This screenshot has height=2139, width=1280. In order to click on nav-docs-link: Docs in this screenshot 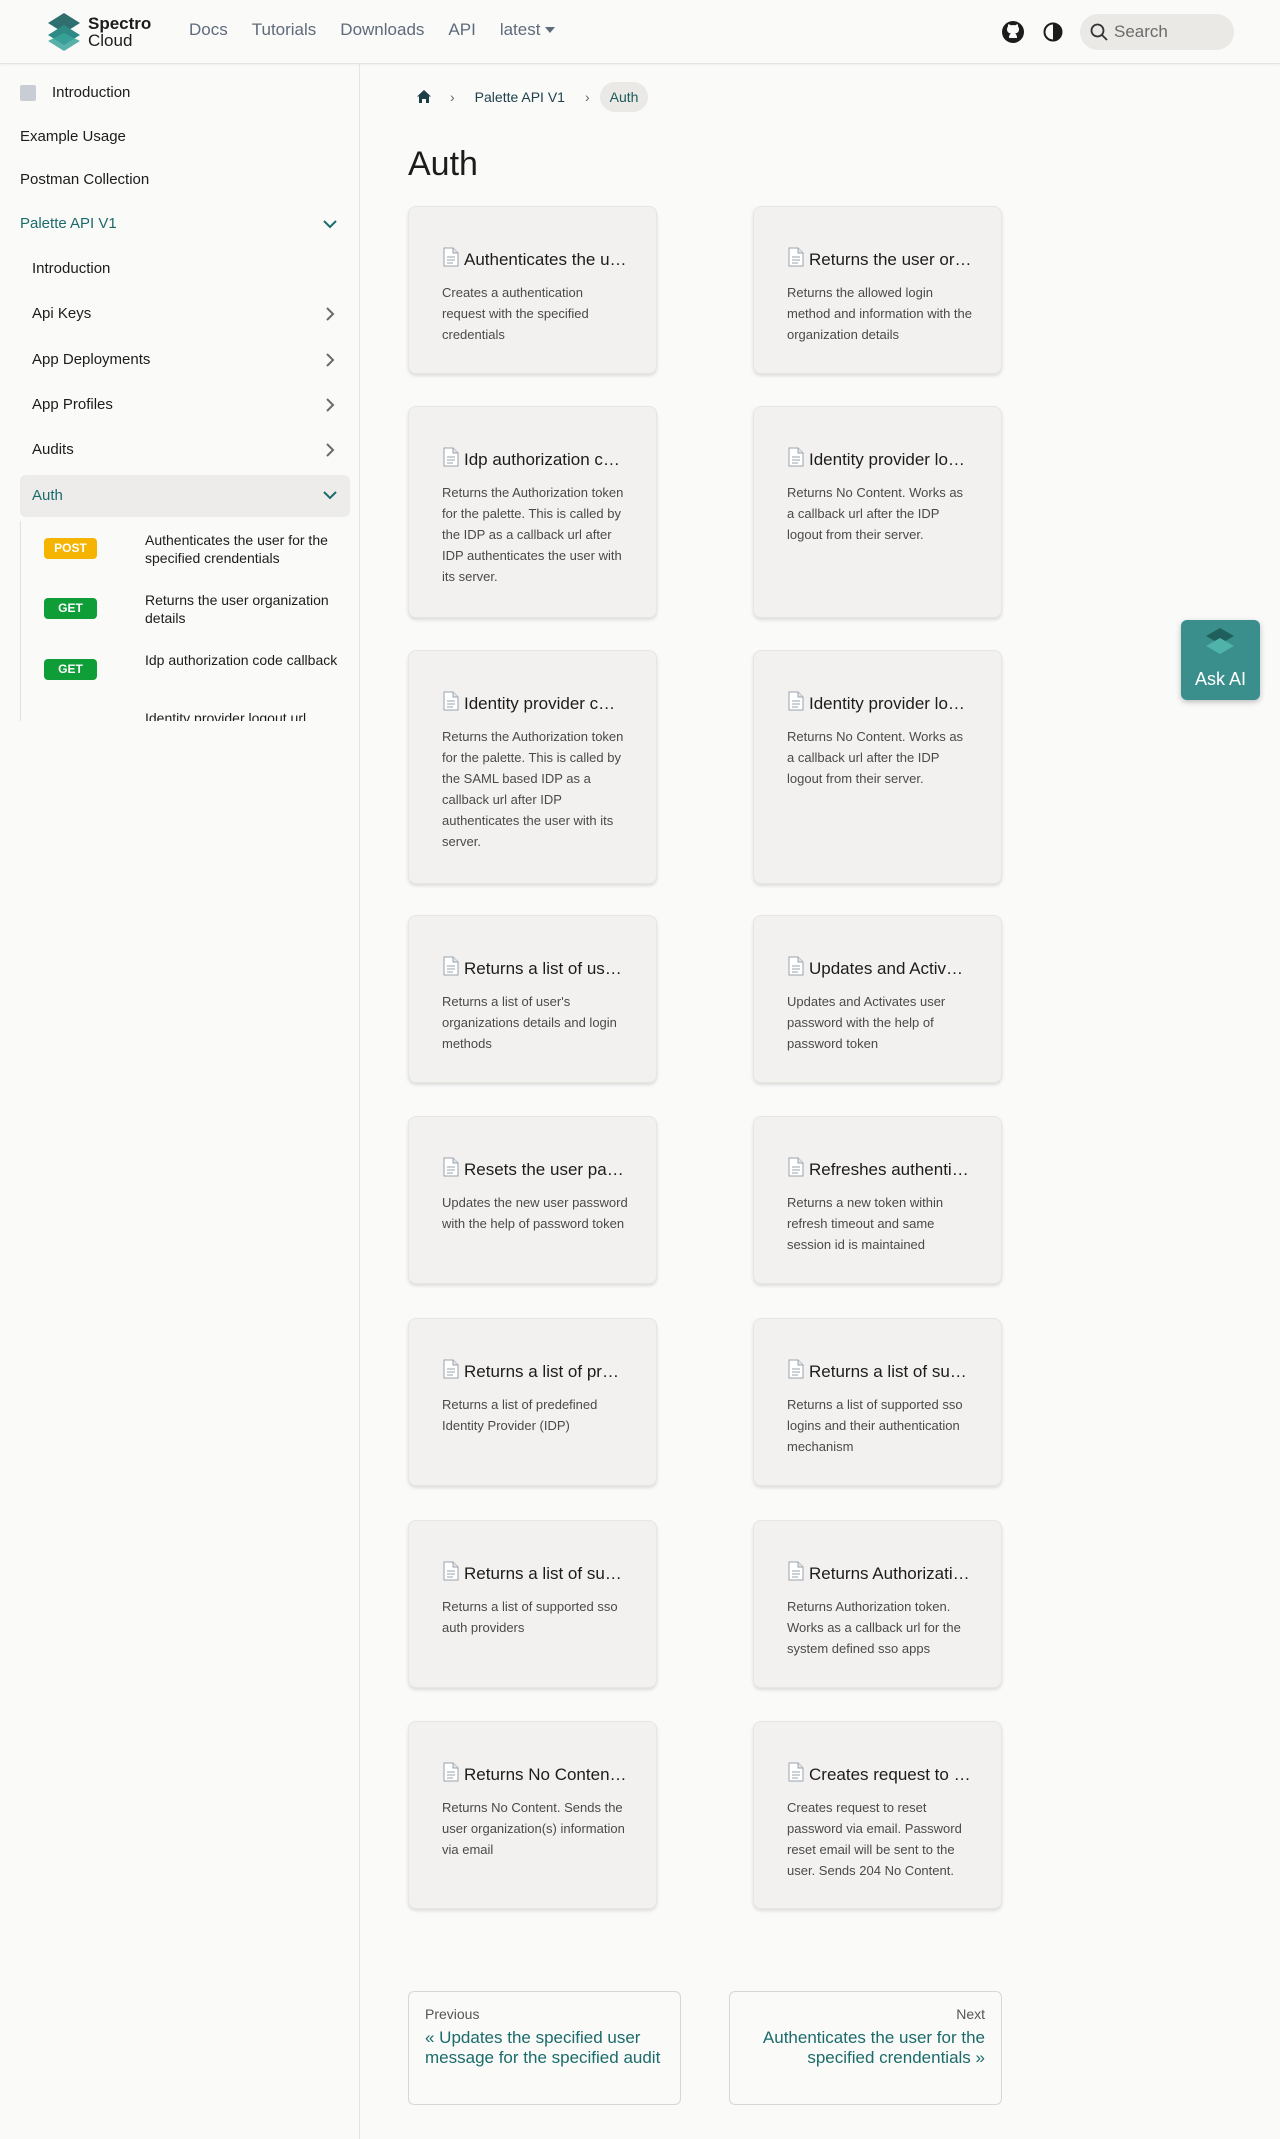, I will do `click(208, 30)`.